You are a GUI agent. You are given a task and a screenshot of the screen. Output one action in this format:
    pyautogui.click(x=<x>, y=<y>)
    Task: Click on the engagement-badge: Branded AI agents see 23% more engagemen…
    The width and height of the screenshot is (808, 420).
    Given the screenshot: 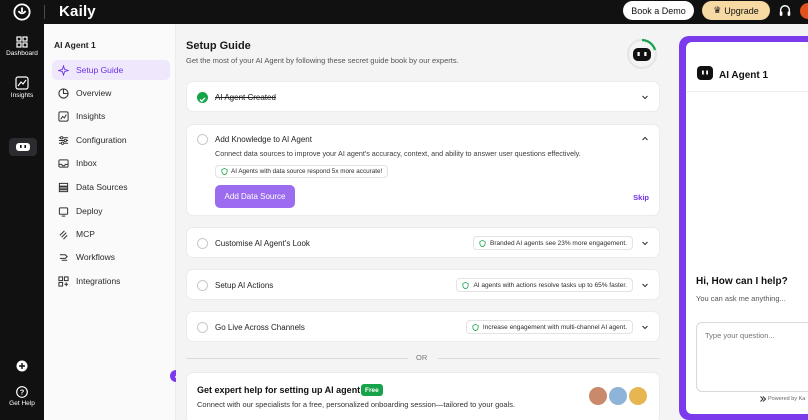 What is the action you would take?
    pyautogui.click(x=553, y=243)
    